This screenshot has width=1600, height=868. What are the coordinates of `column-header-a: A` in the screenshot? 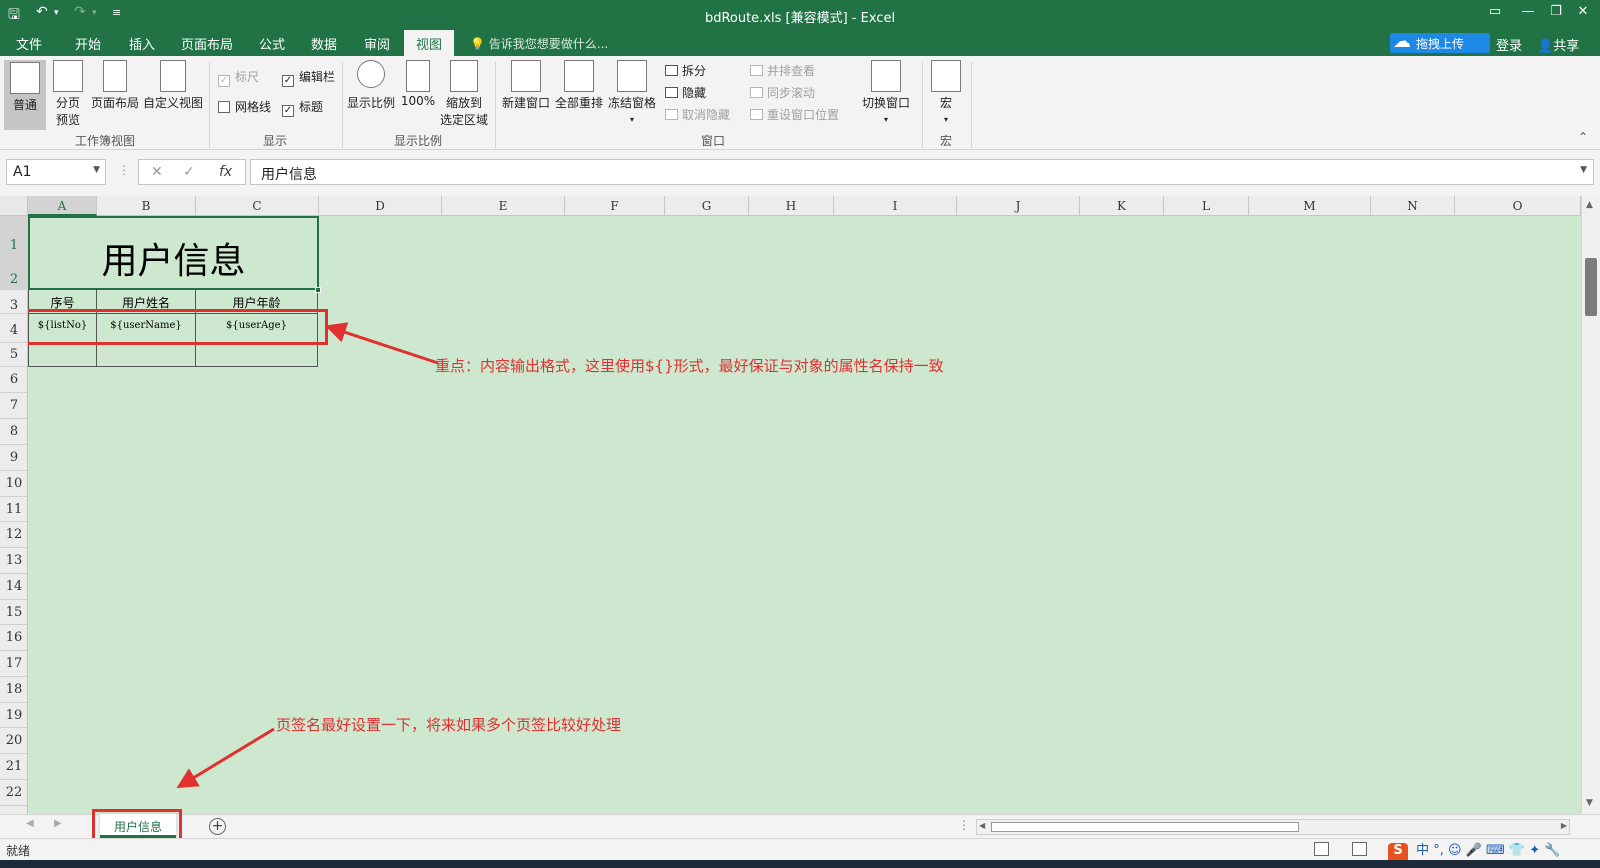 It's located at (62, 206).